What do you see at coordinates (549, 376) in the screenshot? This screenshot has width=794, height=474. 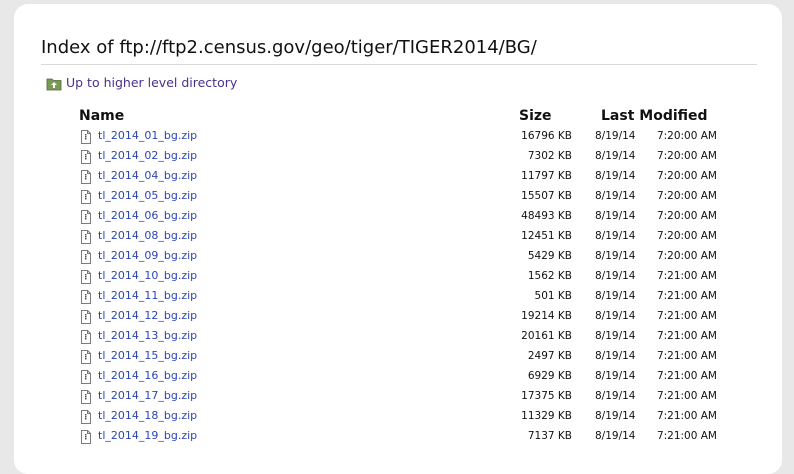 I see `file-size: 6929 KB` at bounding box center [549, 376].